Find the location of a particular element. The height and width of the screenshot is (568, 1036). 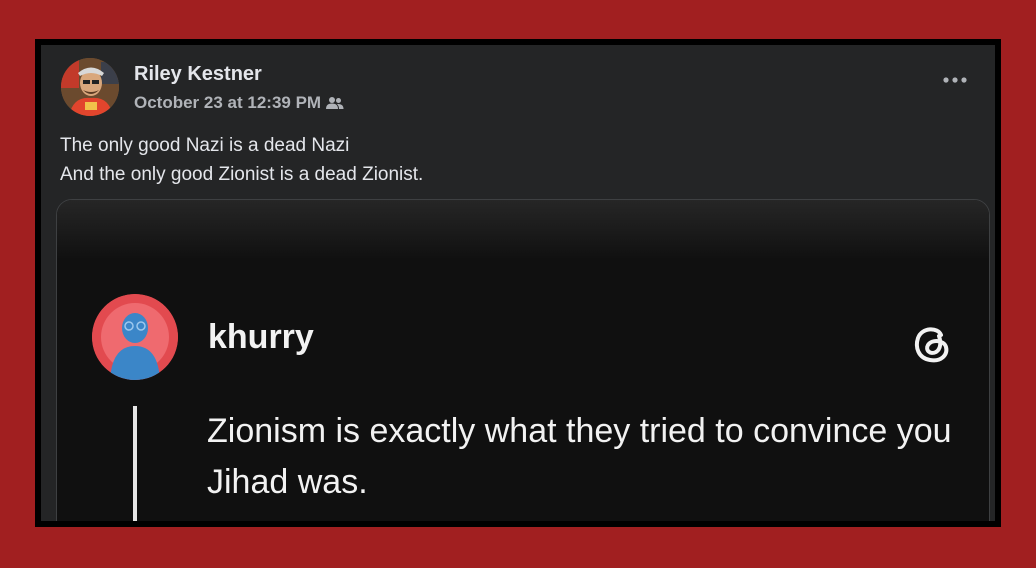

threads-user-avatar is located at coordinates (135, 337).